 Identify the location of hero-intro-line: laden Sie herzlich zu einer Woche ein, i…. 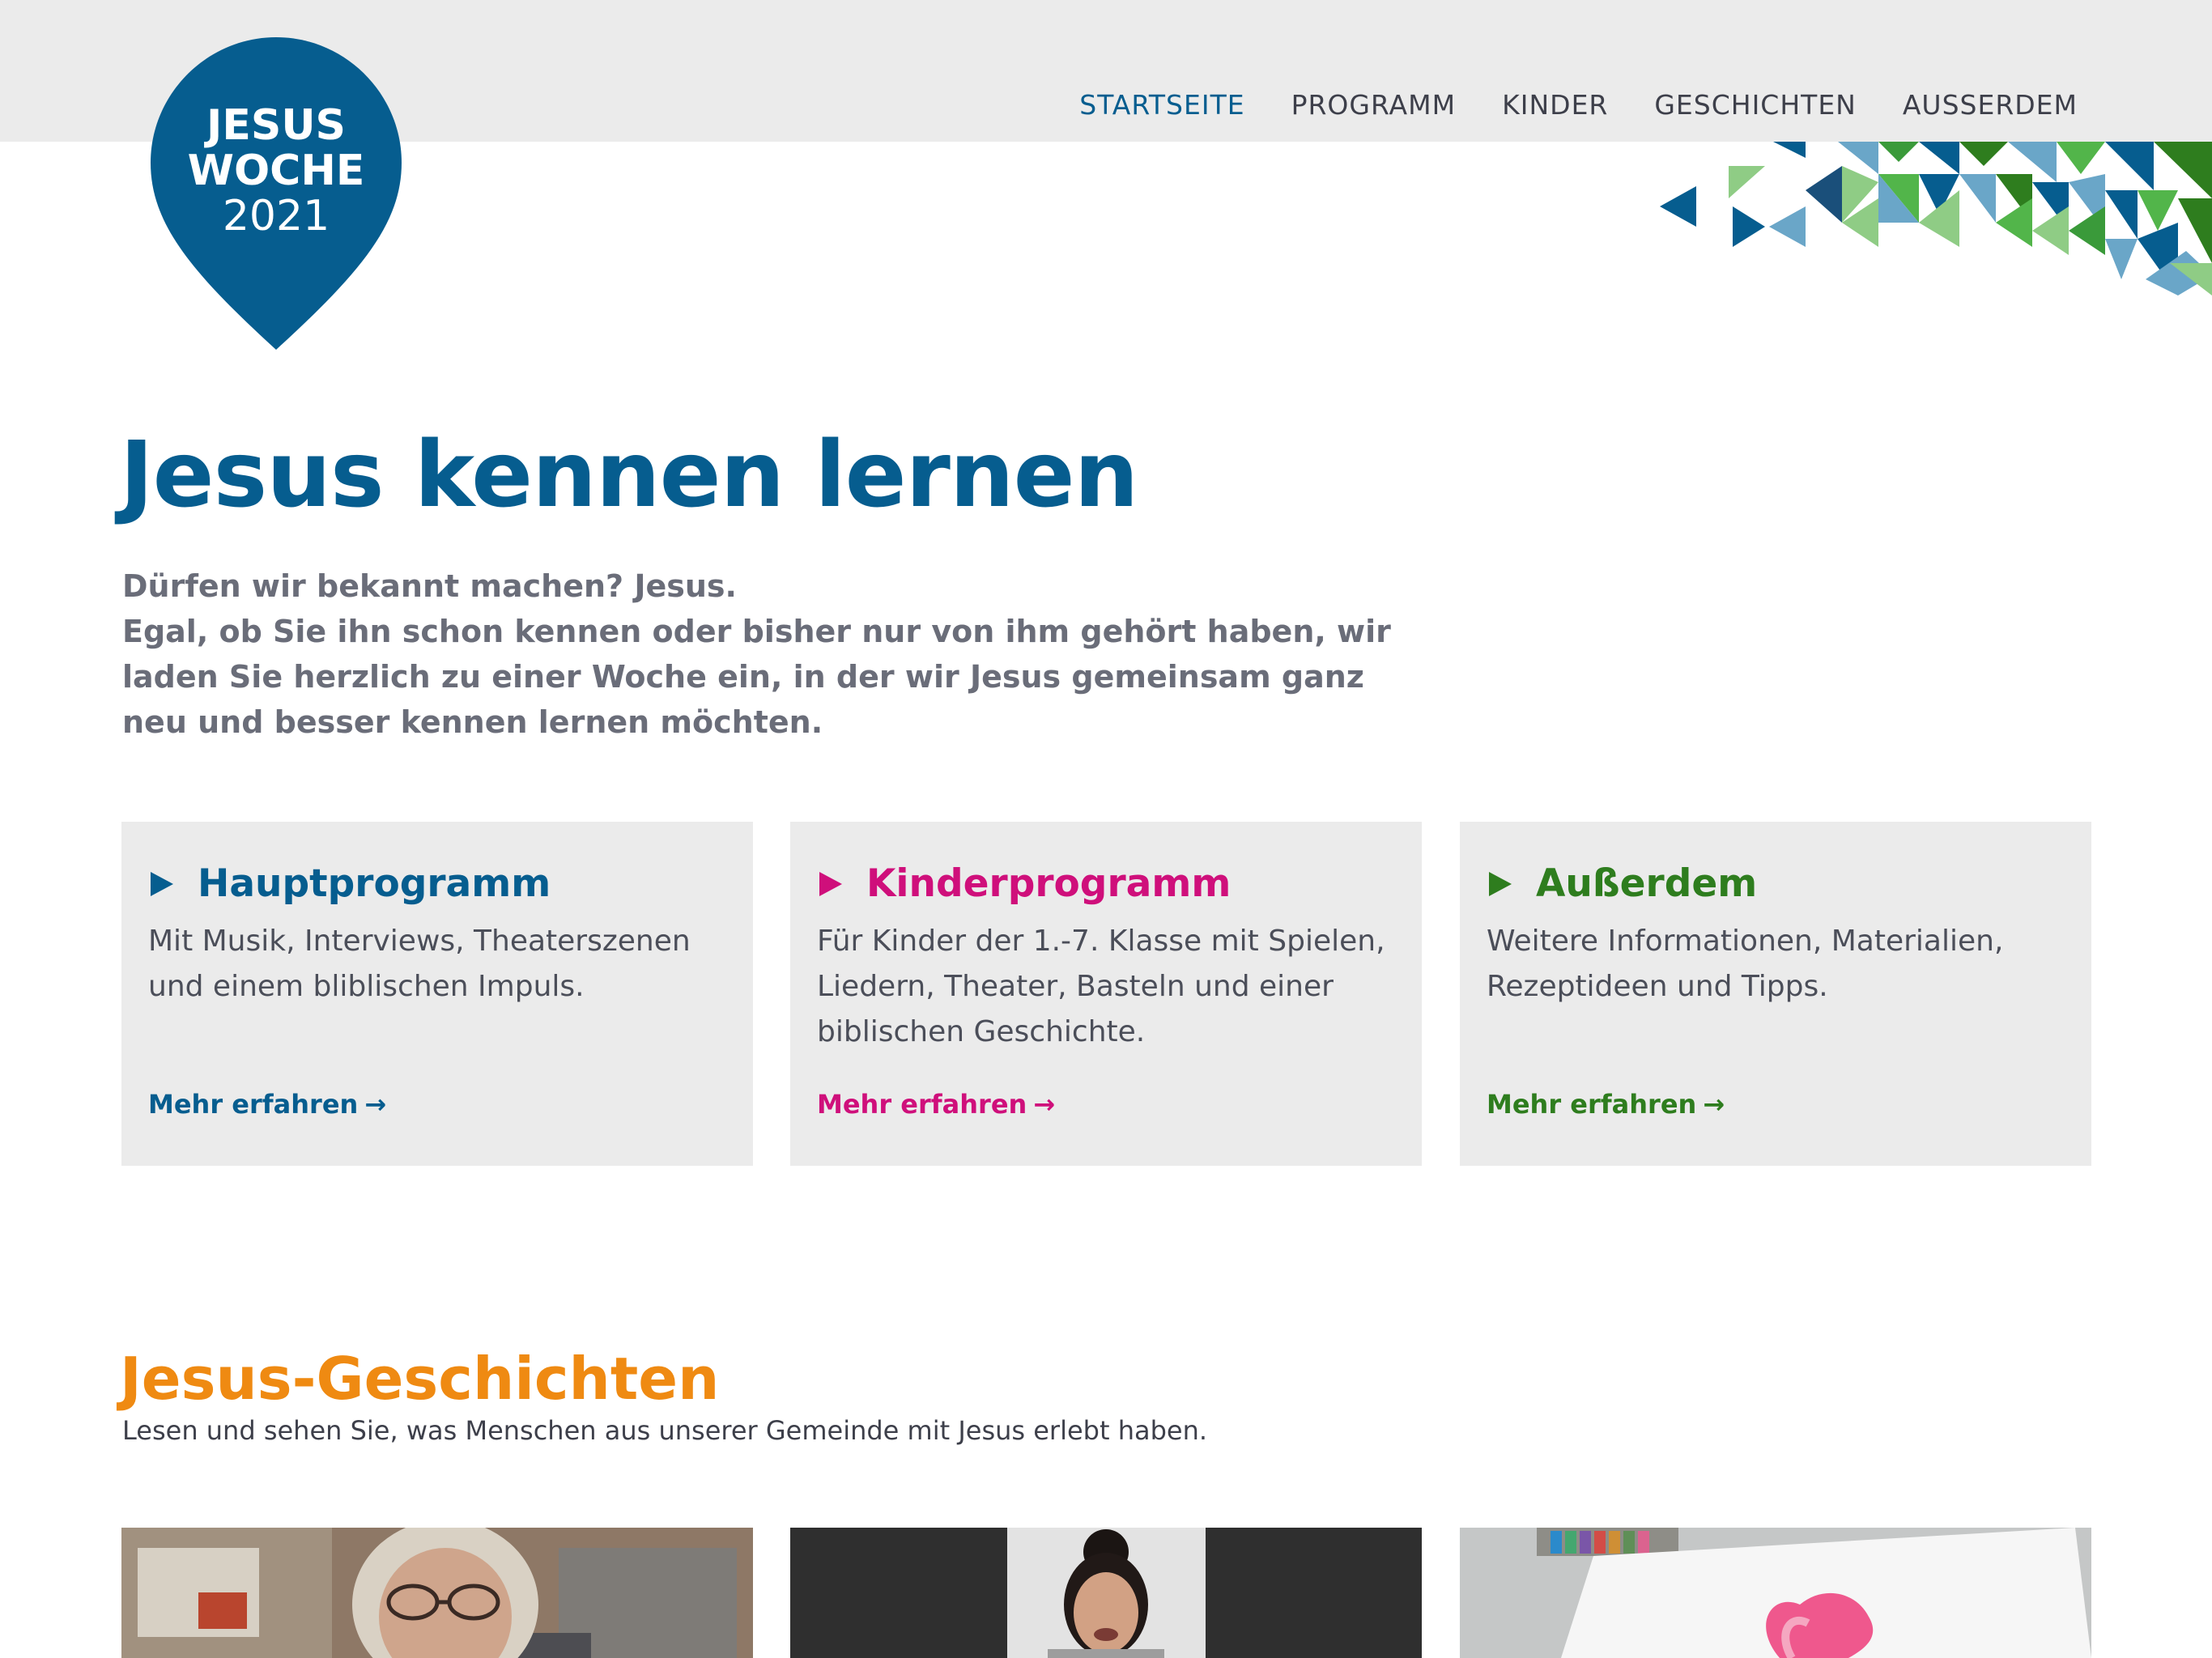
(743, 677).